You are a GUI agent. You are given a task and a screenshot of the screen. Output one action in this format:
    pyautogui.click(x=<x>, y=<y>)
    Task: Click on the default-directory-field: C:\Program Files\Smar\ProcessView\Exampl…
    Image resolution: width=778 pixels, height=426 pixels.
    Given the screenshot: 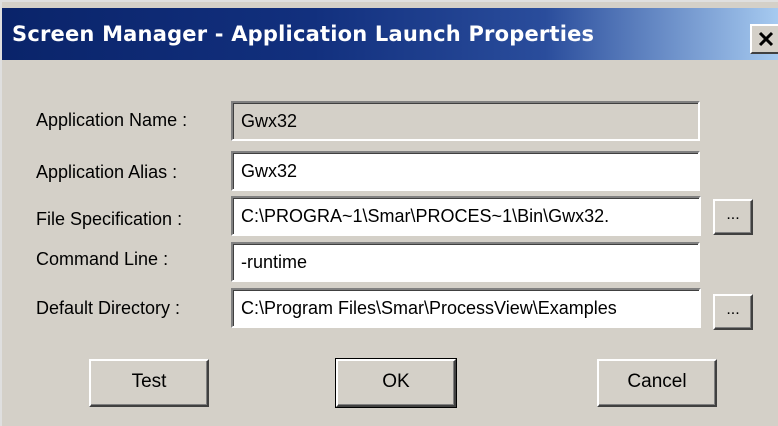 What is the action you would take?
    pyautogui.click(x=466, y=308)
    